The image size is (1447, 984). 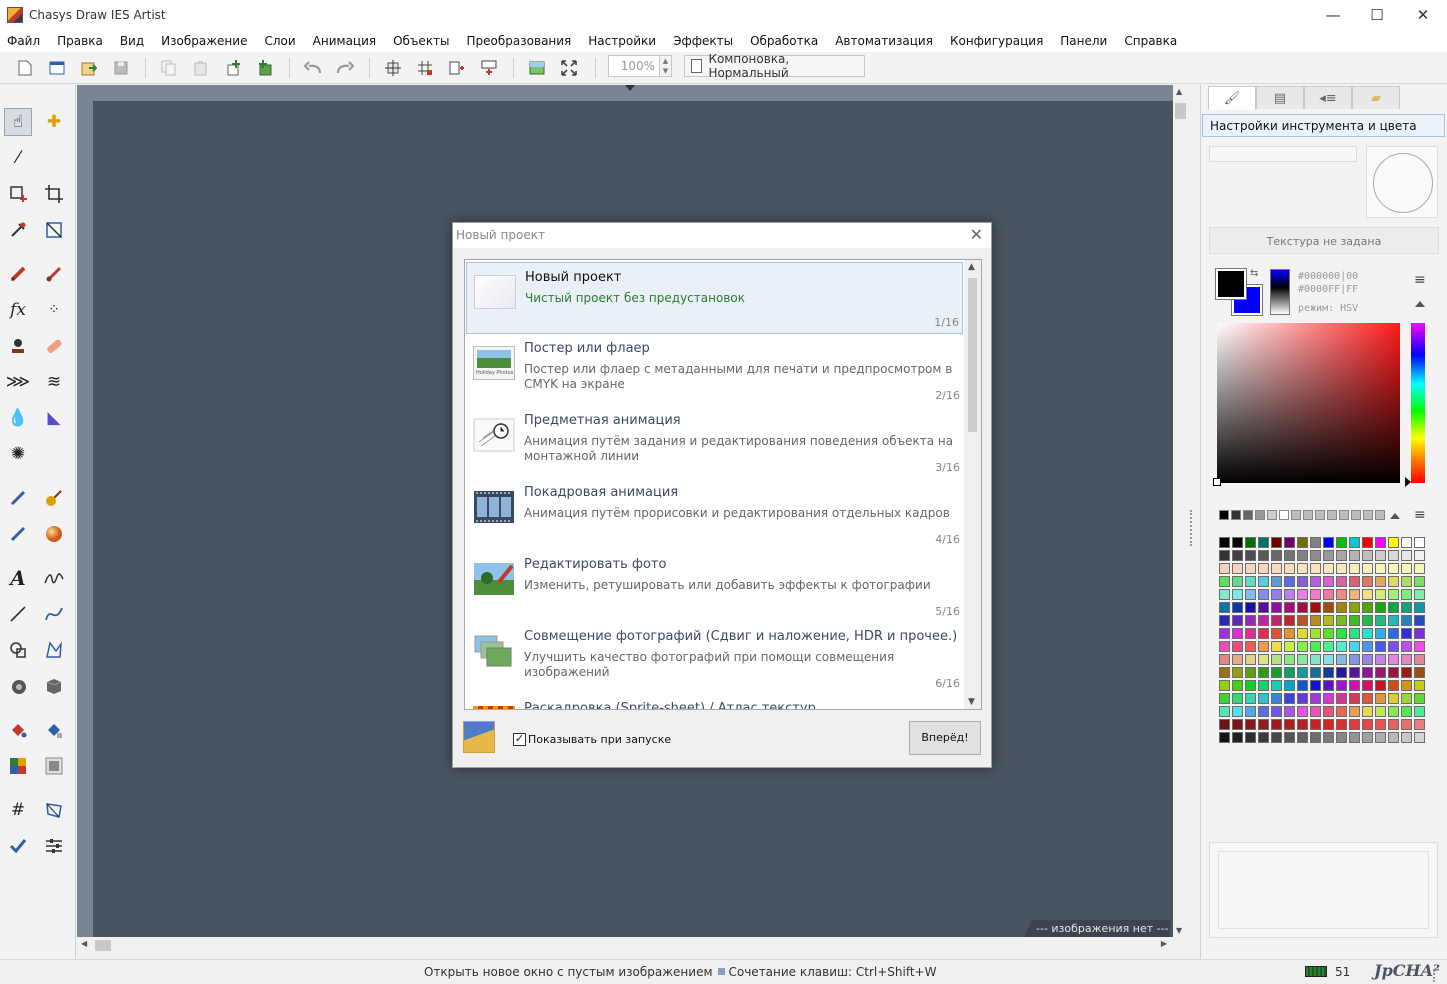 I want to click on signature-icon, so click(x=54, y=578).